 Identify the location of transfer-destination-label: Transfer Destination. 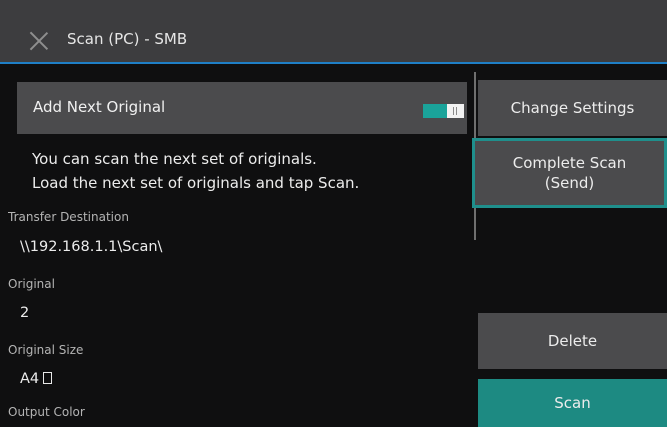
(68, 217).